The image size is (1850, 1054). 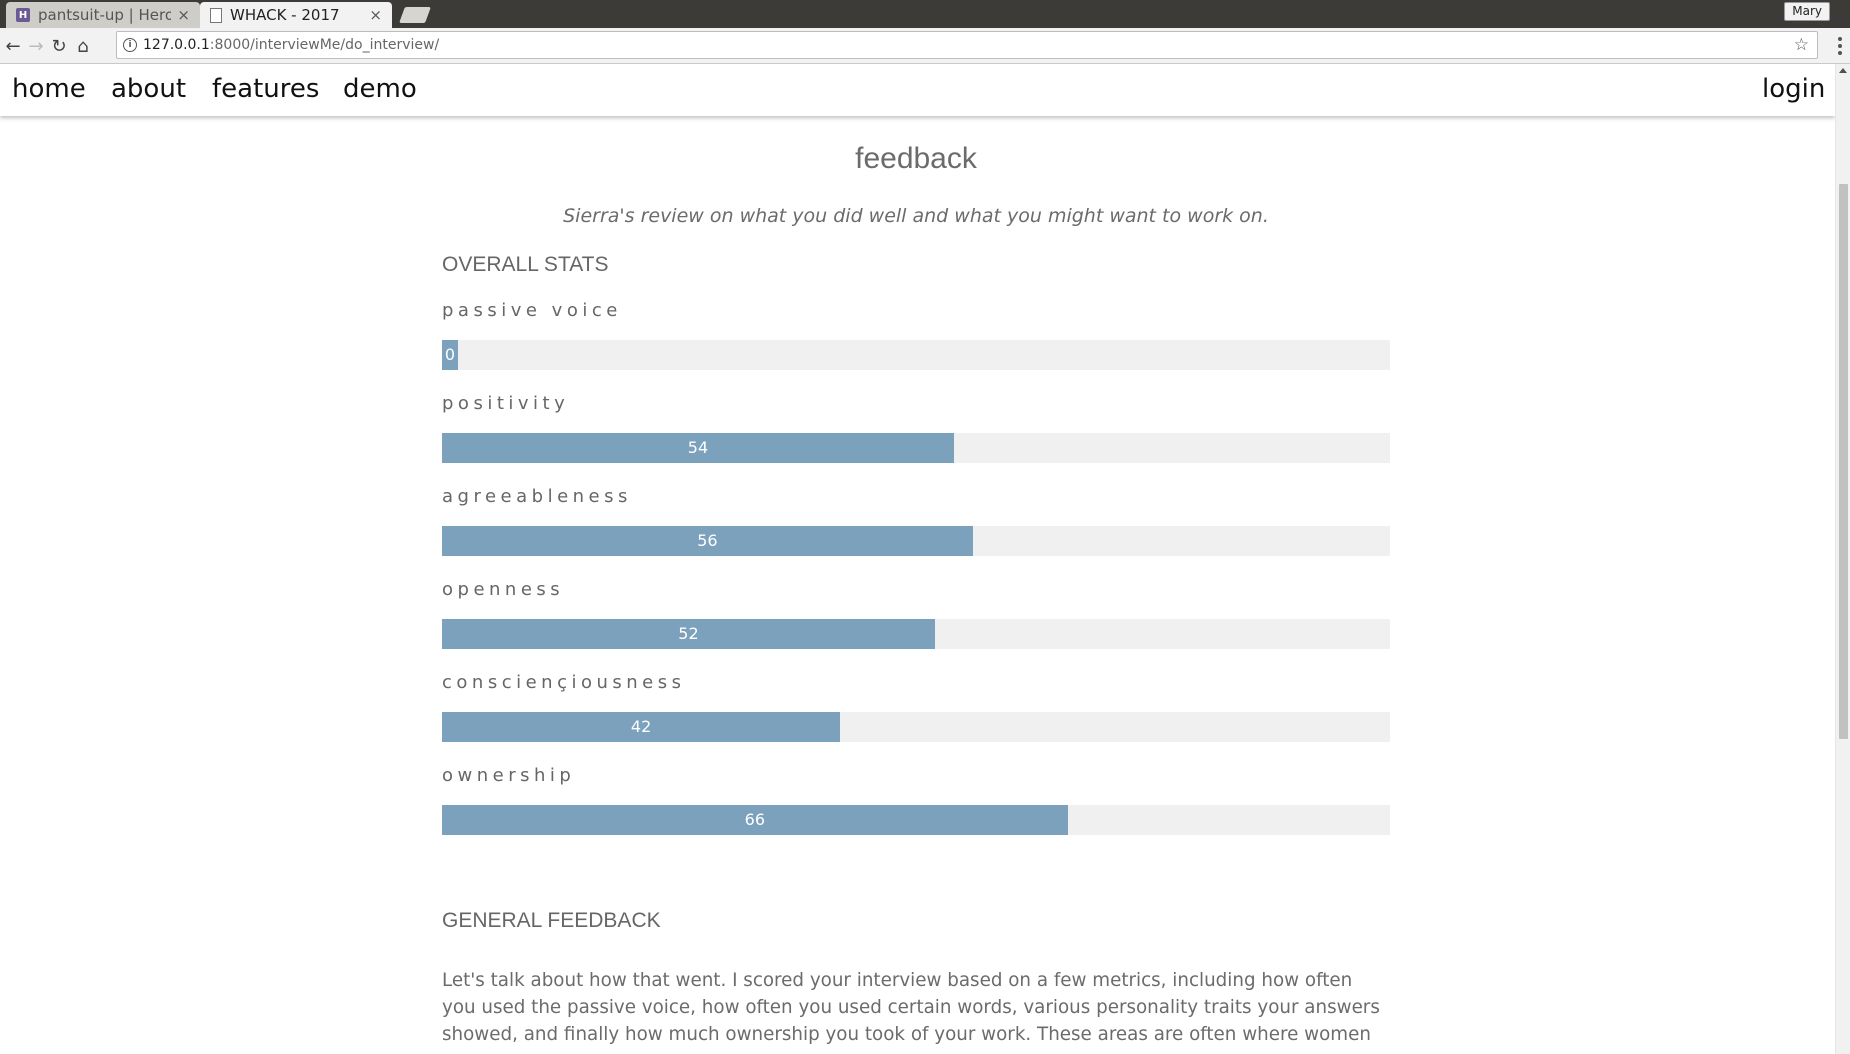 What do you see at coordinates (1807, 11) in the screenshot?
I see `profile-button: Mary` at bounding box center [1807, 11].